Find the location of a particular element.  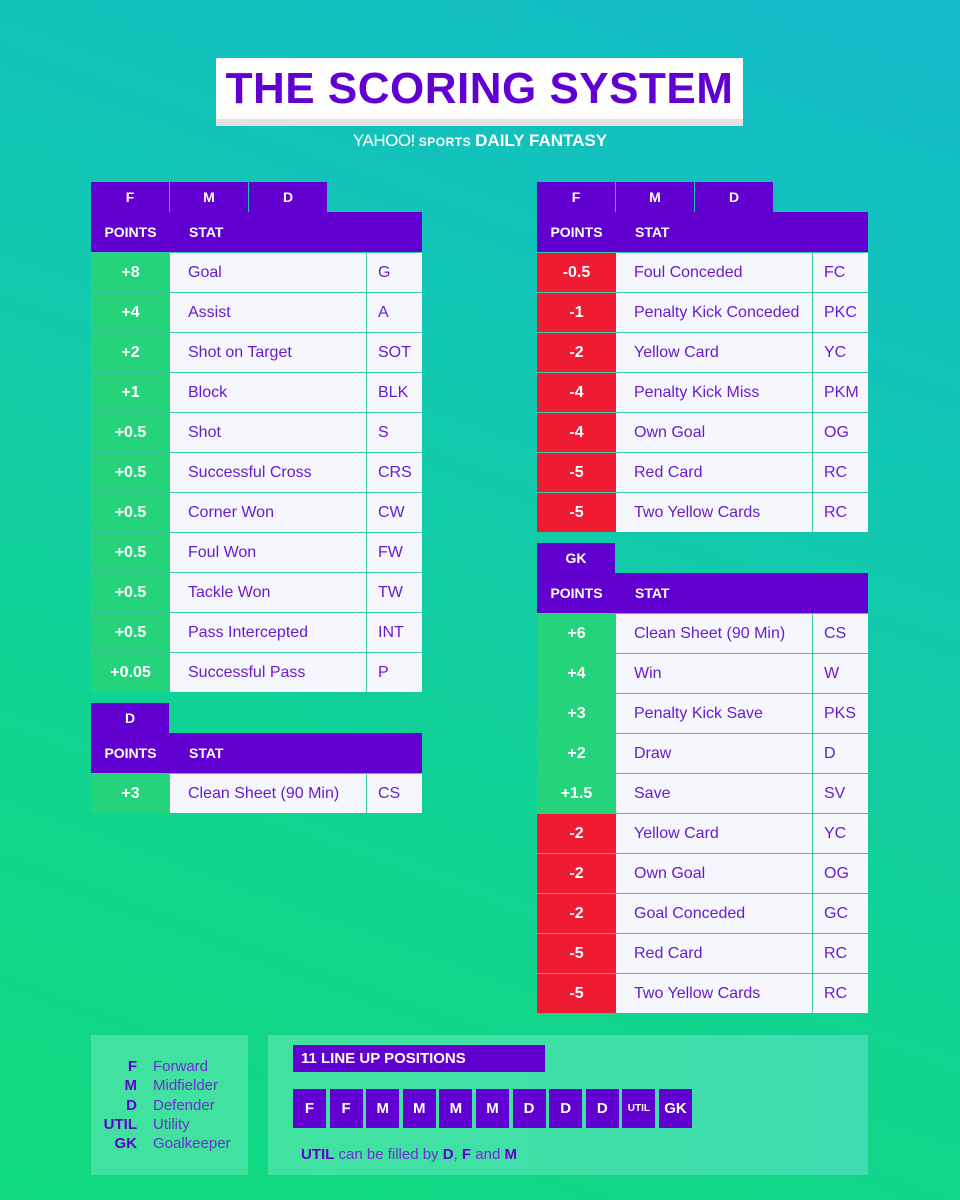

position-tab: F is located at coordinates (130, 197).